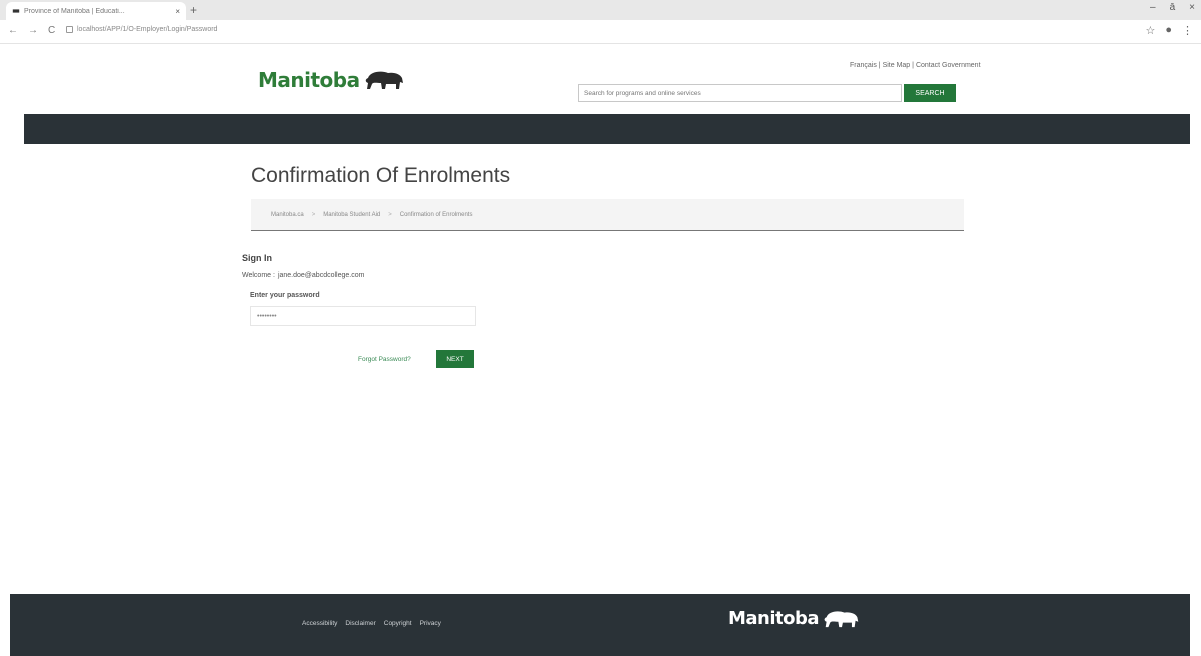 Image resolution: width=1201 pixels, height=656 pixels. I want to click on signin-heading: Sign In, so click(257, 258).